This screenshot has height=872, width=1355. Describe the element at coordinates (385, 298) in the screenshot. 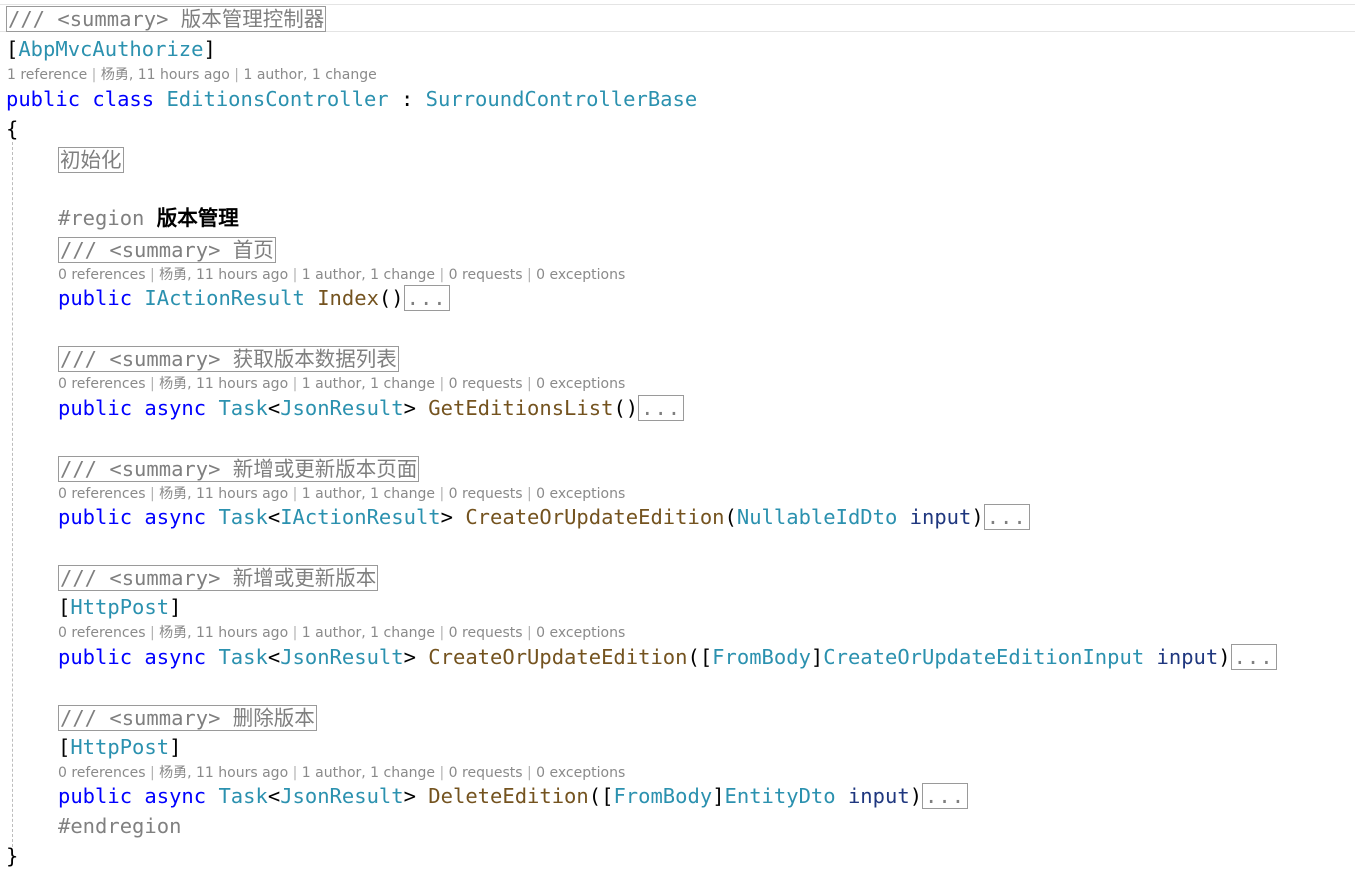

I see `open-paren: (` at that location.